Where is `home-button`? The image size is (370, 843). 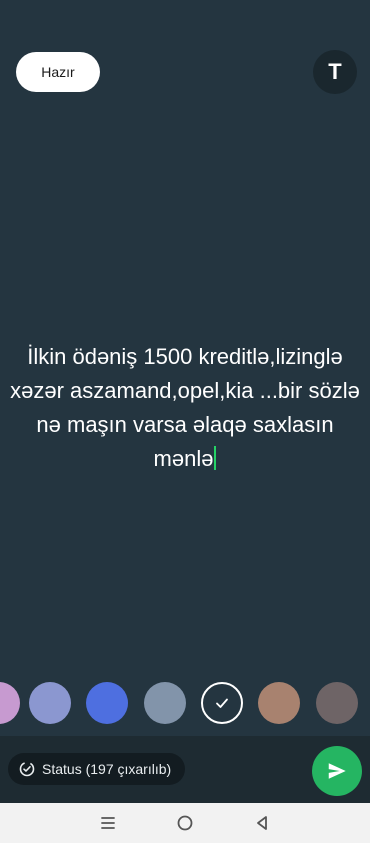 home-button is located at coordinates (185, 823).